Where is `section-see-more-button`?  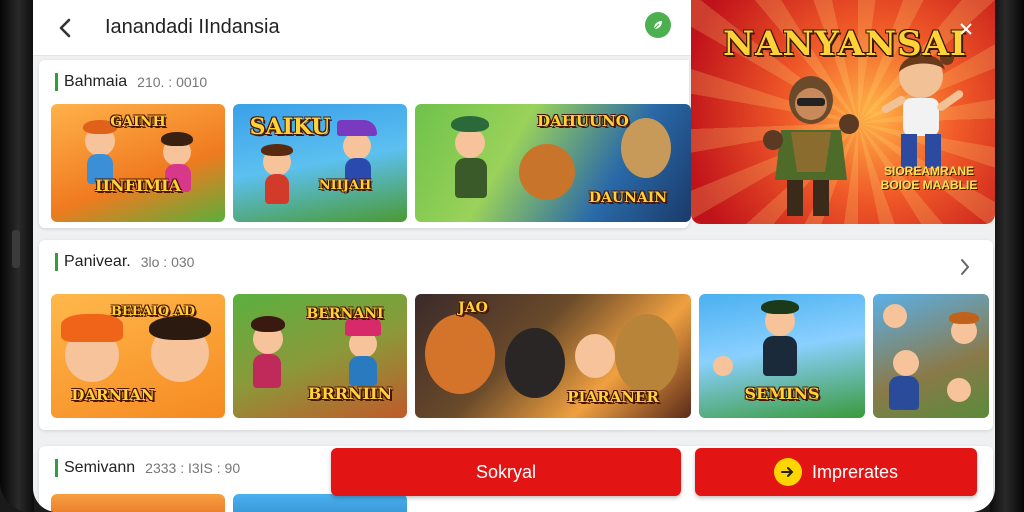 section-see-more-button is located at coordinates (965, 270).